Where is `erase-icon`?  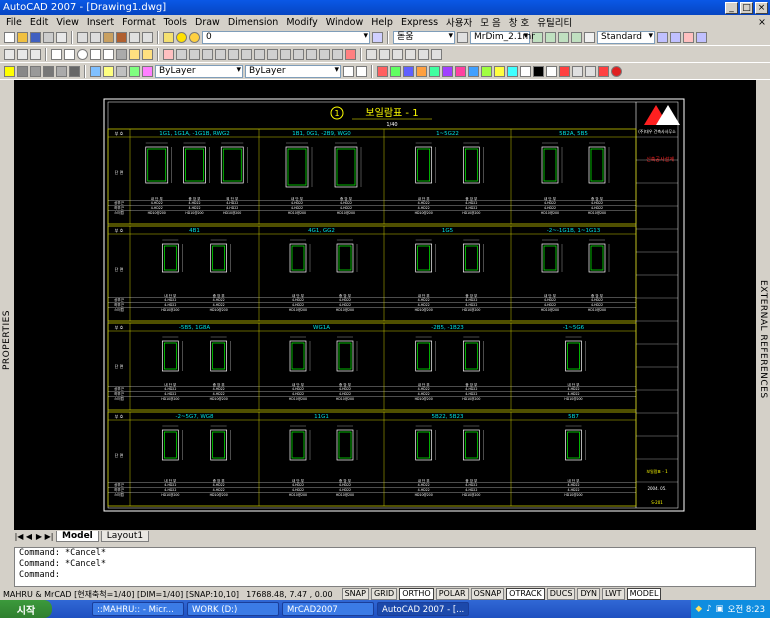 erase-icon is located at coordinates (168, 54).